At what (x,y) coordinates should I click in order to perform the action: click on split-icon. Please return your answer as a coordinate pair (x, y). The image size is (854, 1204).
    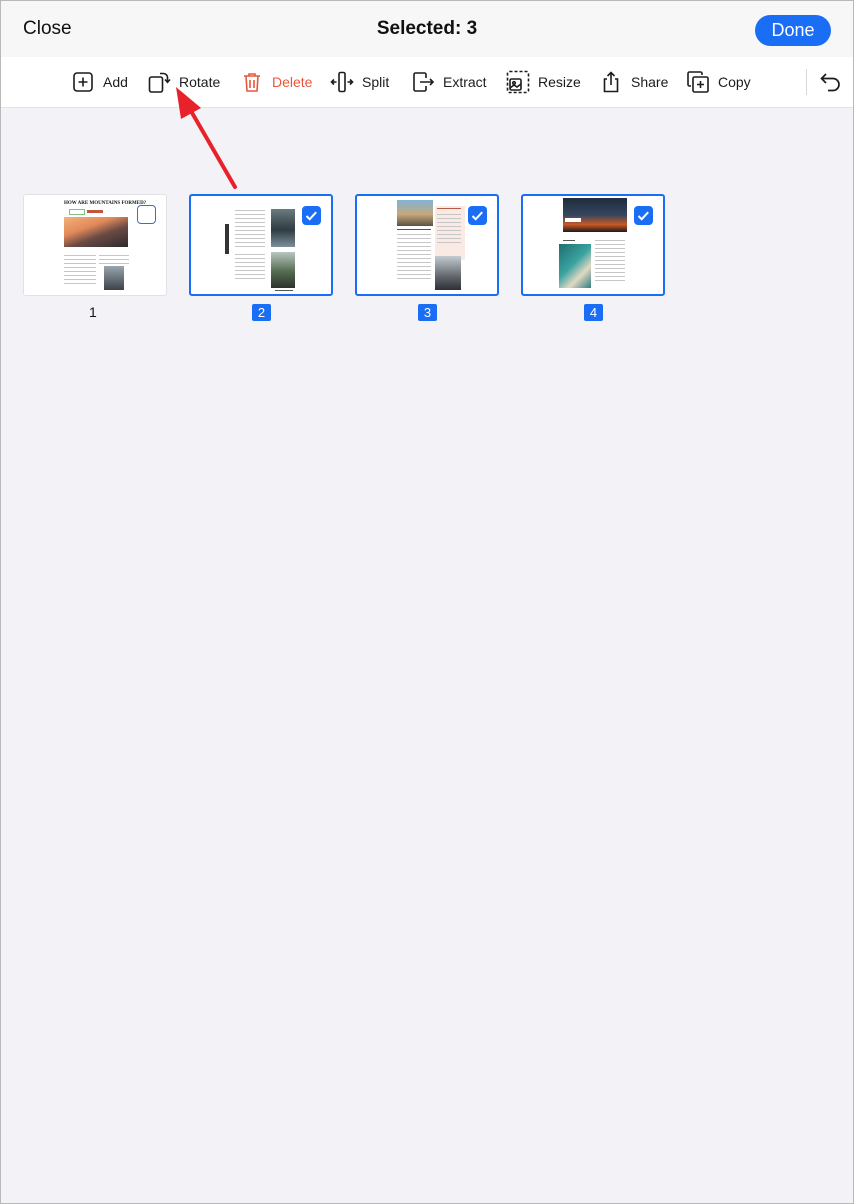
    Looking at the image, I should click on (342, 82).